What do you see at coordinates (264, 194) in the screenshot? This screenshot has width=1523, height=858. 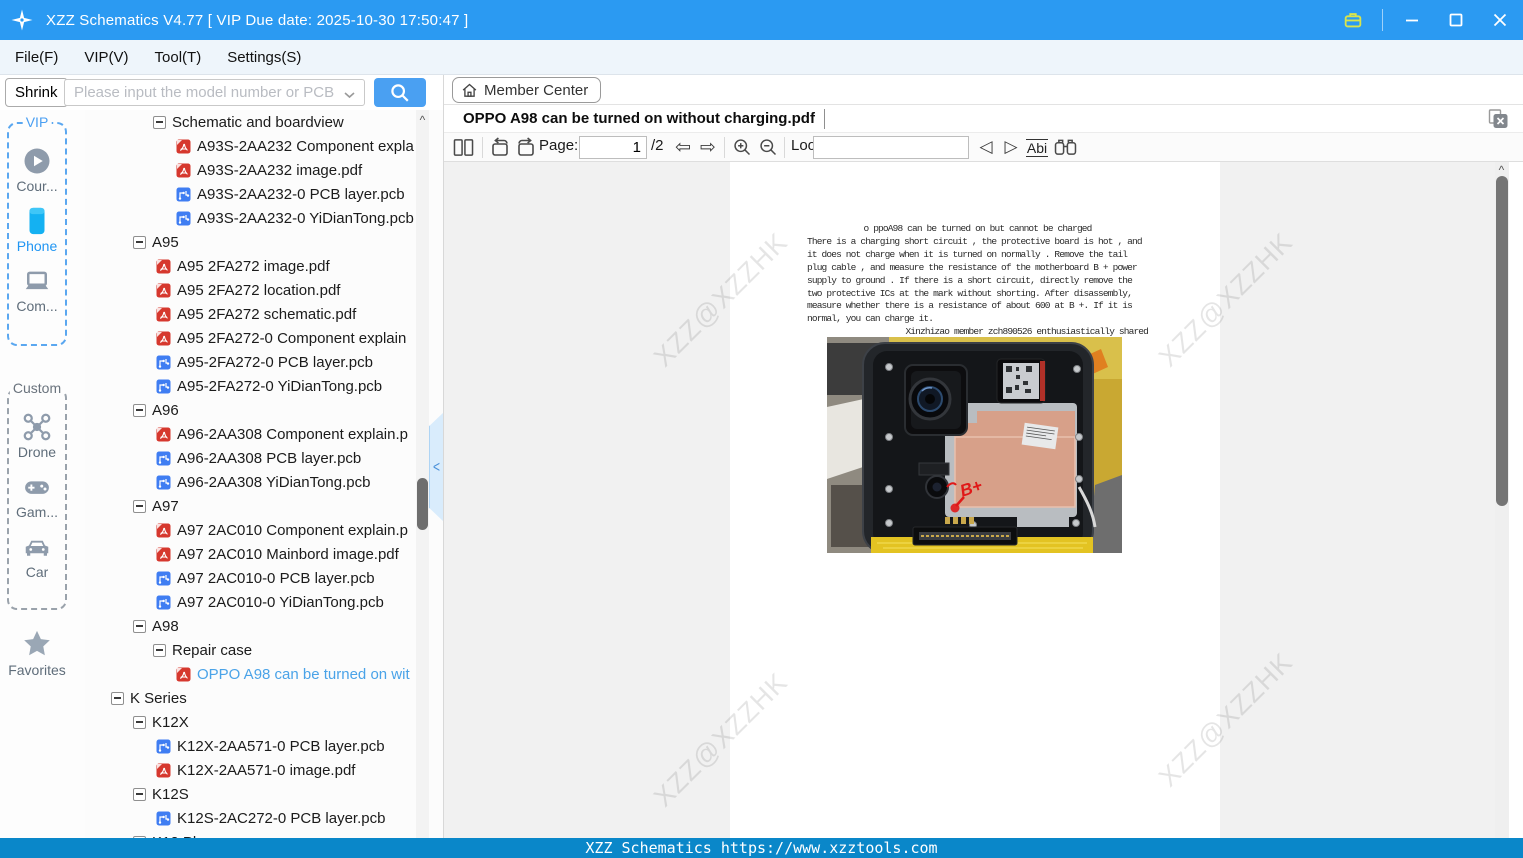 I see `tree-item: A93S-2AA232-0 PCB layer.pcb` at bounding box center [264, 194].